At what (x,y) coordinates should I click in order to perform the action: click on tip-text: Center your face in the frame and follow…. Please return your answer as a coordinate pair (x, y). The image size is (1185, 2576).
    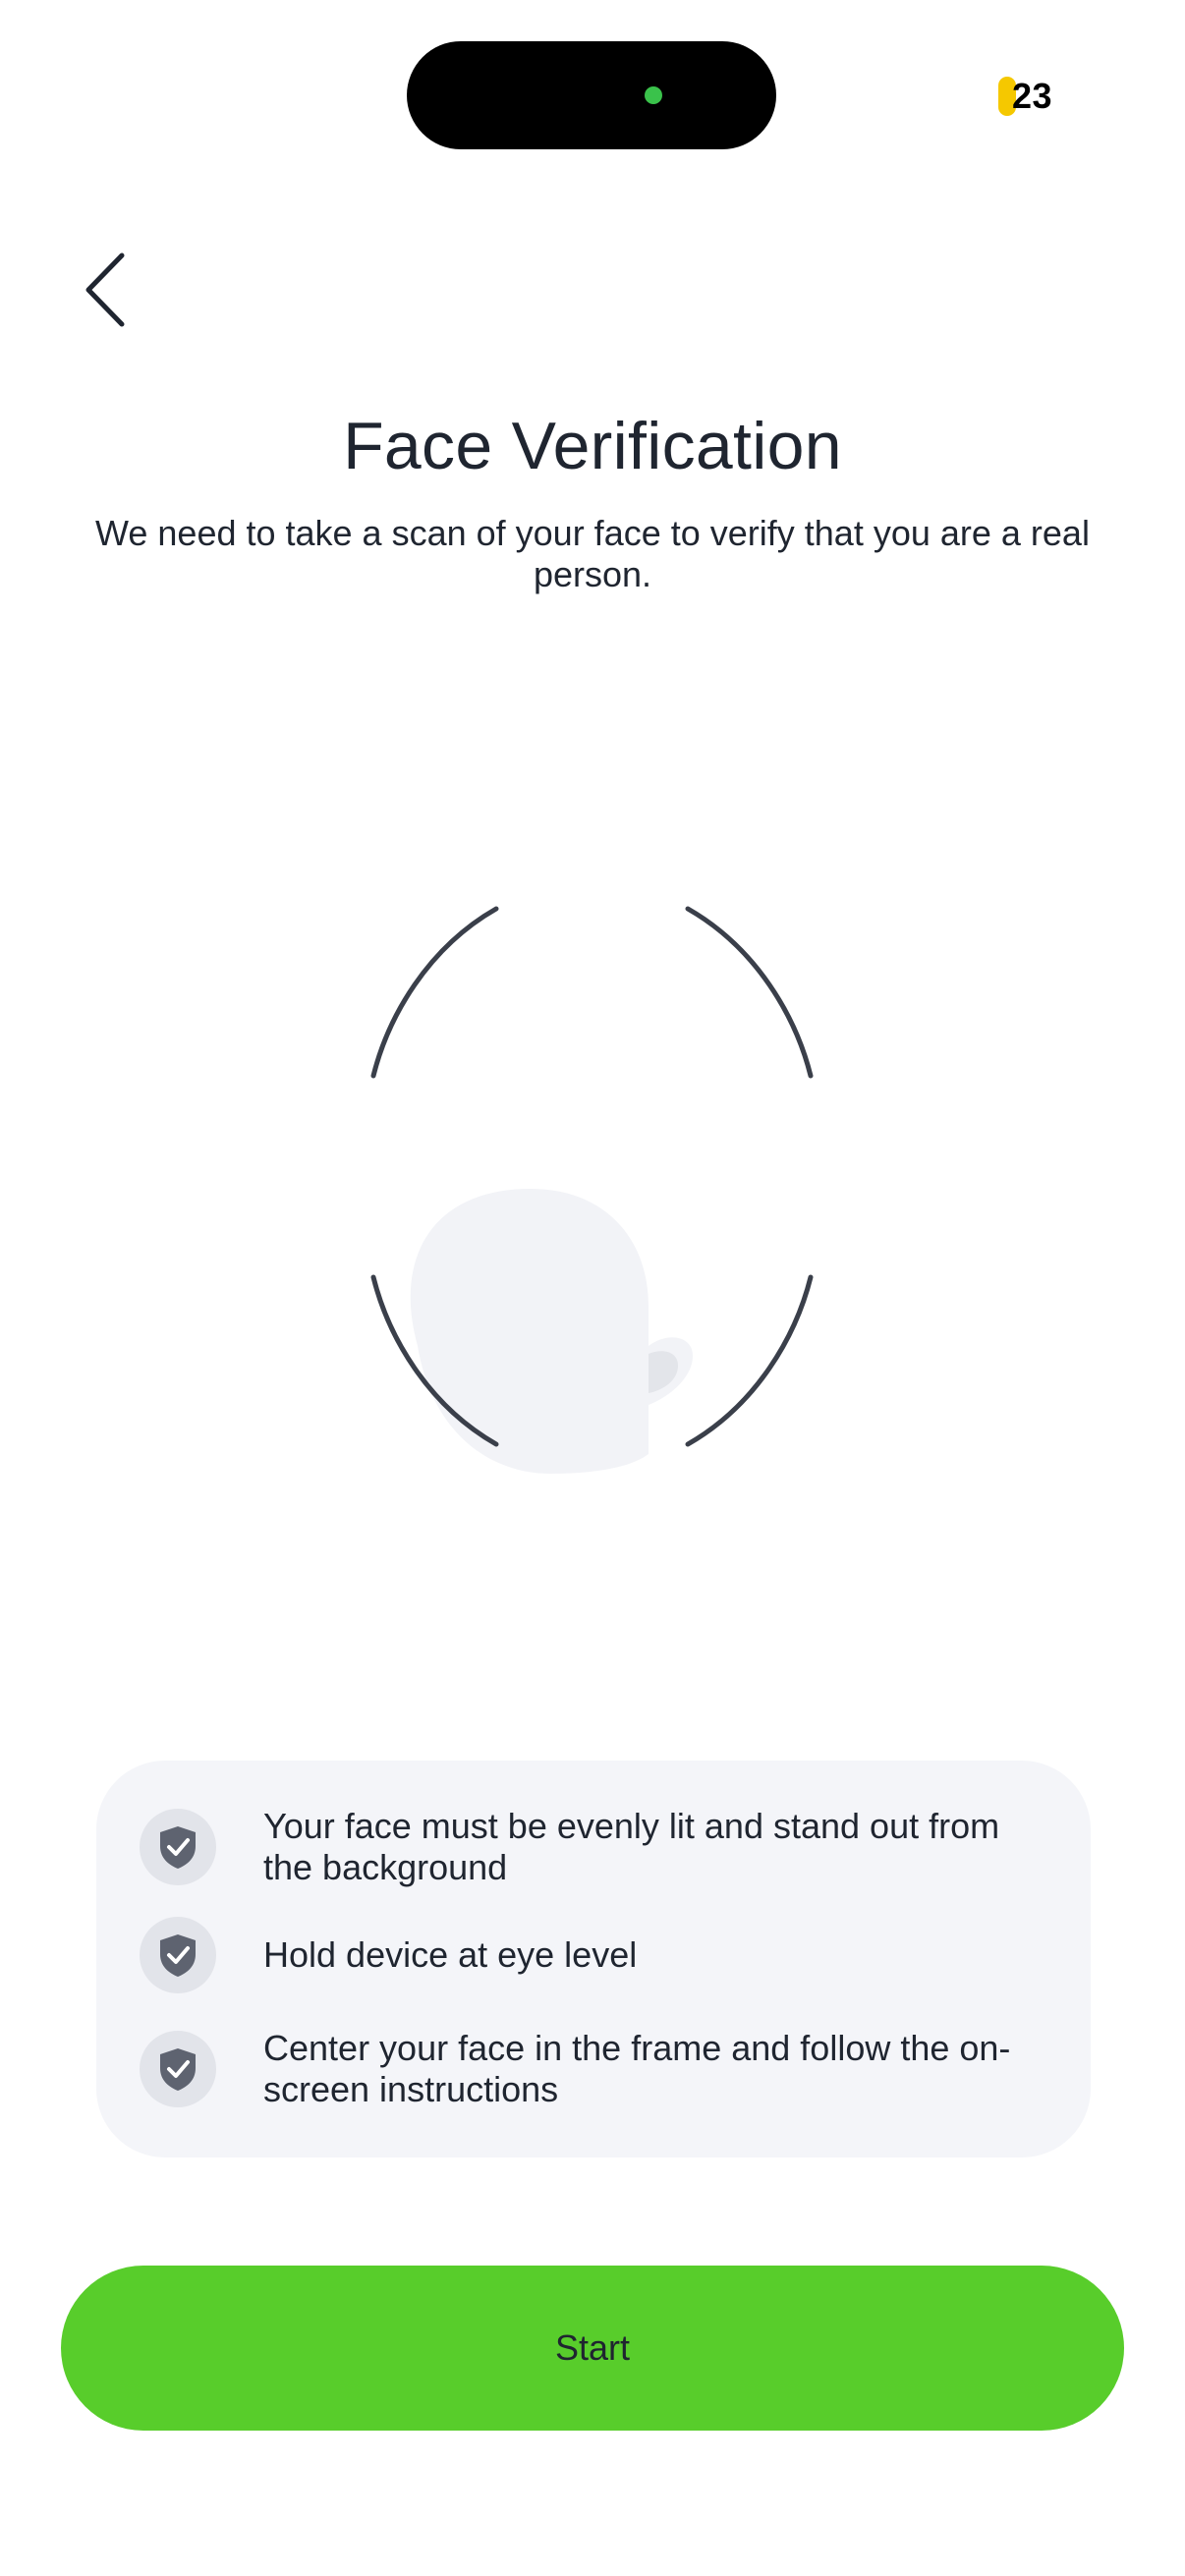
    Looking at the image, I should click on (637, 2068).